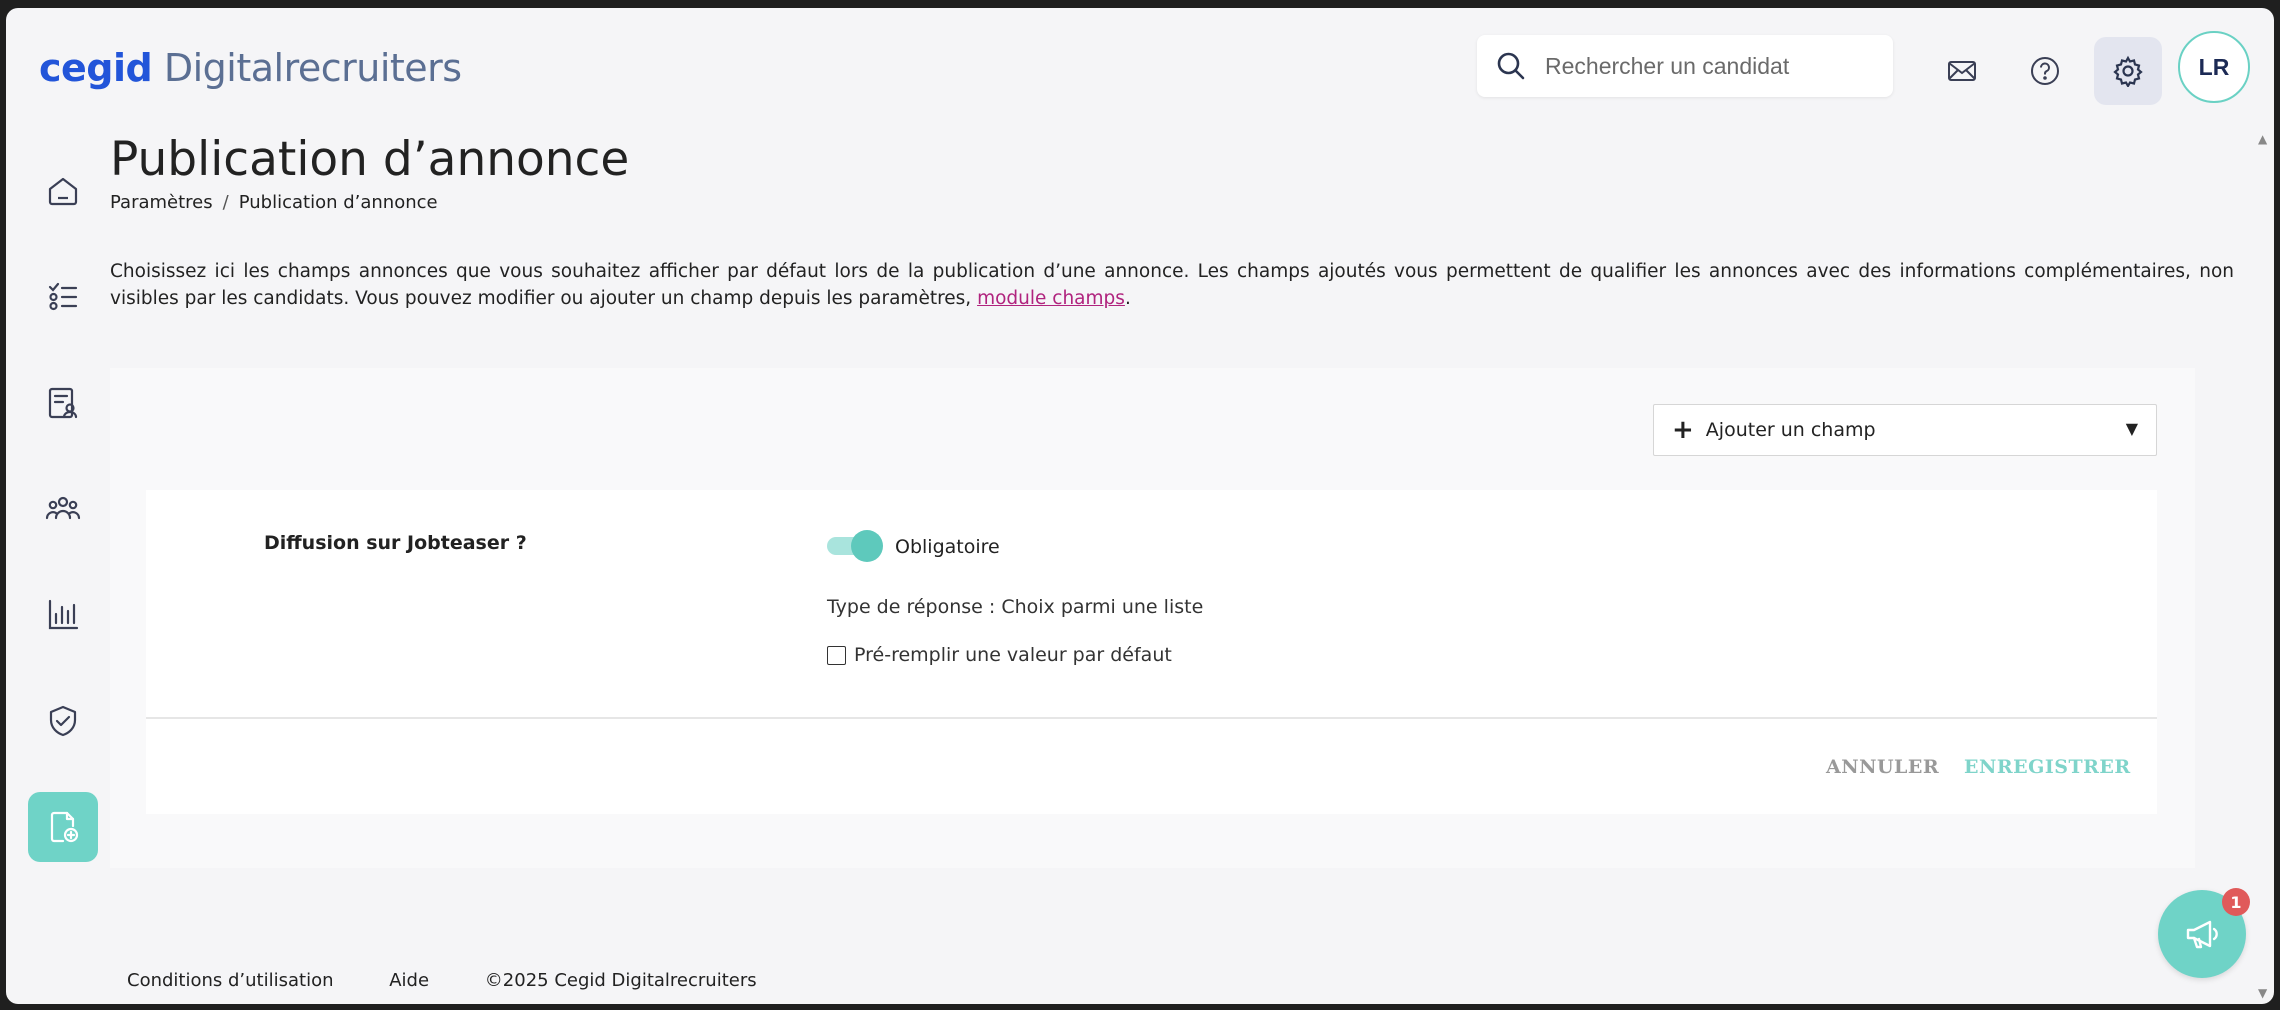 The width and height of the screenshot is (2280, 1010). I want to click on scroll-down-arrow: ▼, so click(2262, 993).